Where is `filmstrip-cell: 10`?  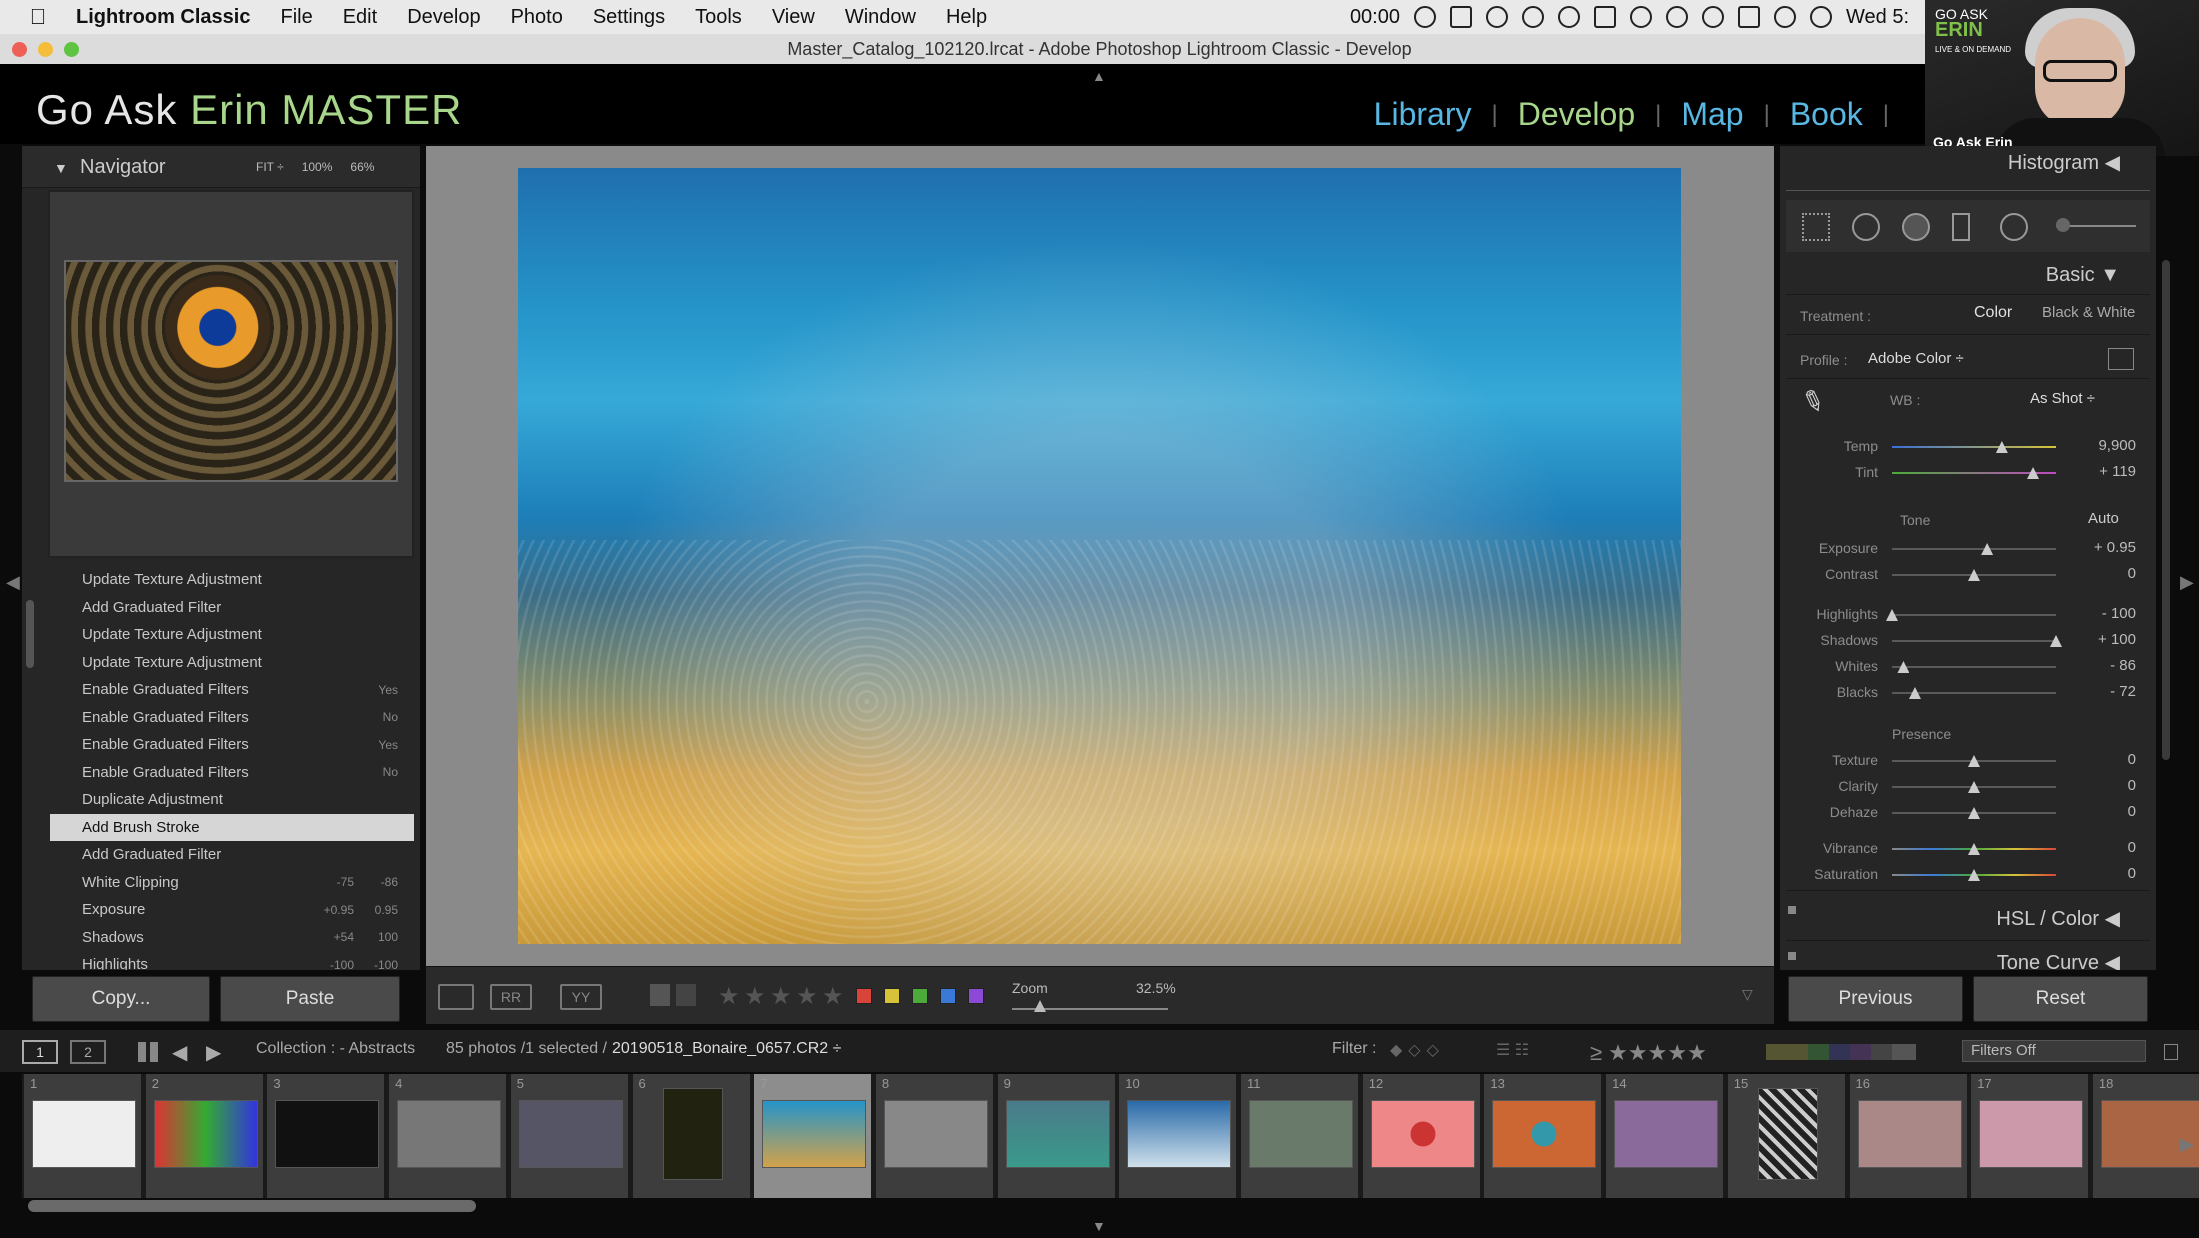
filmstrip-cell: 10 is located at coordinates (1178, 1136).